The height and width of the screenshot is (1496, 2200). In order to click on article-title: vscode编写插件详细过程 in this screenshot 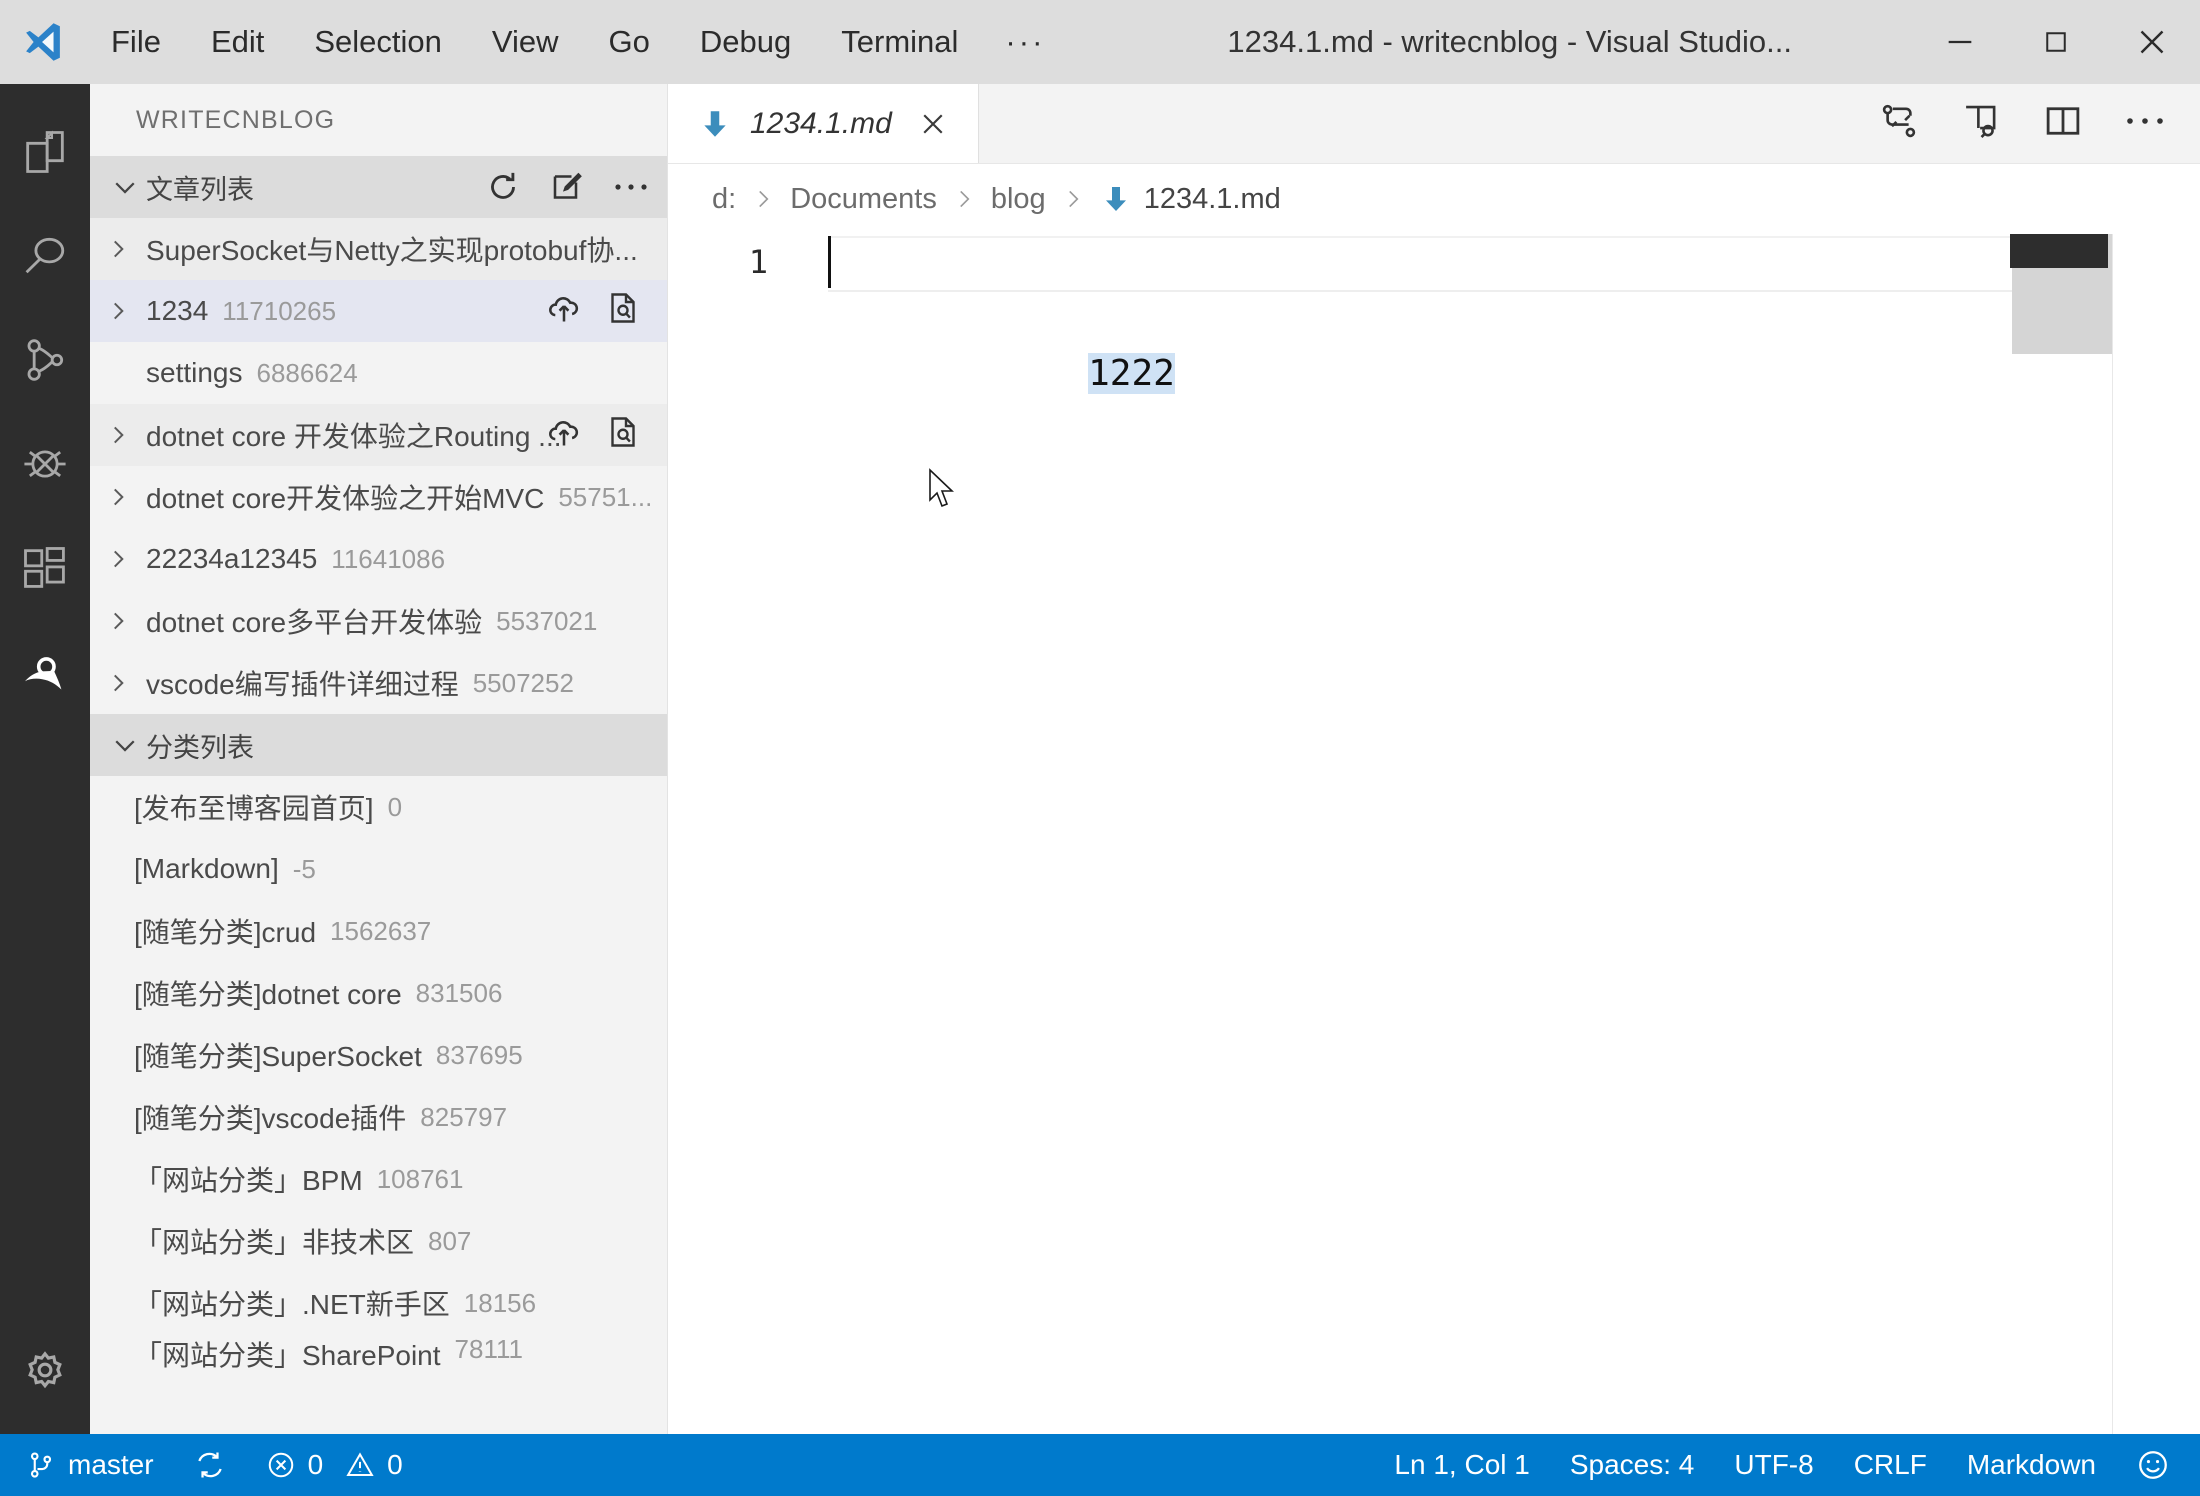, I will do `click(302, 684)`.